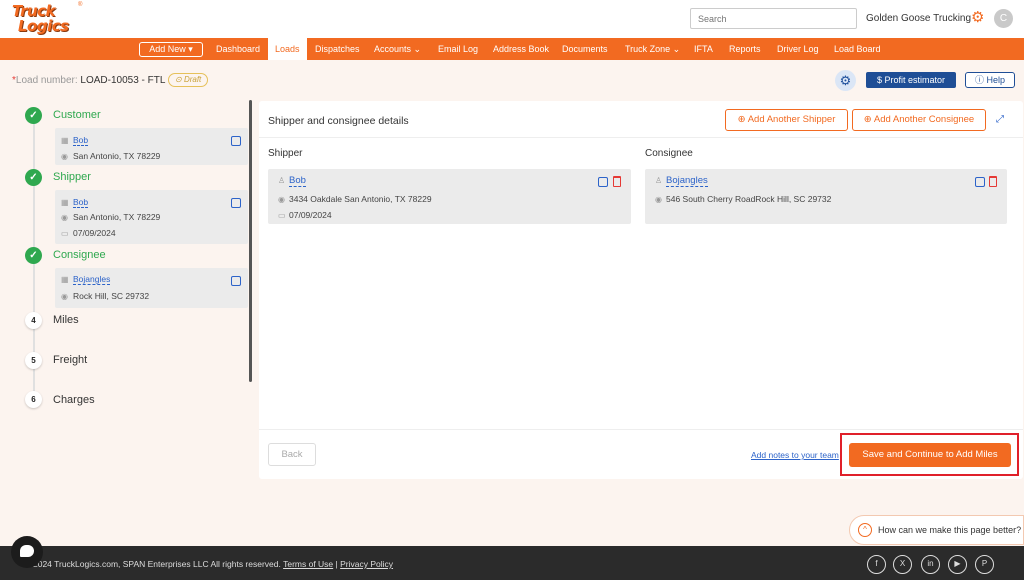 This screenshot has width=1024, height=580. I want to click on step-shipper: Shipper, so click(72, 177).